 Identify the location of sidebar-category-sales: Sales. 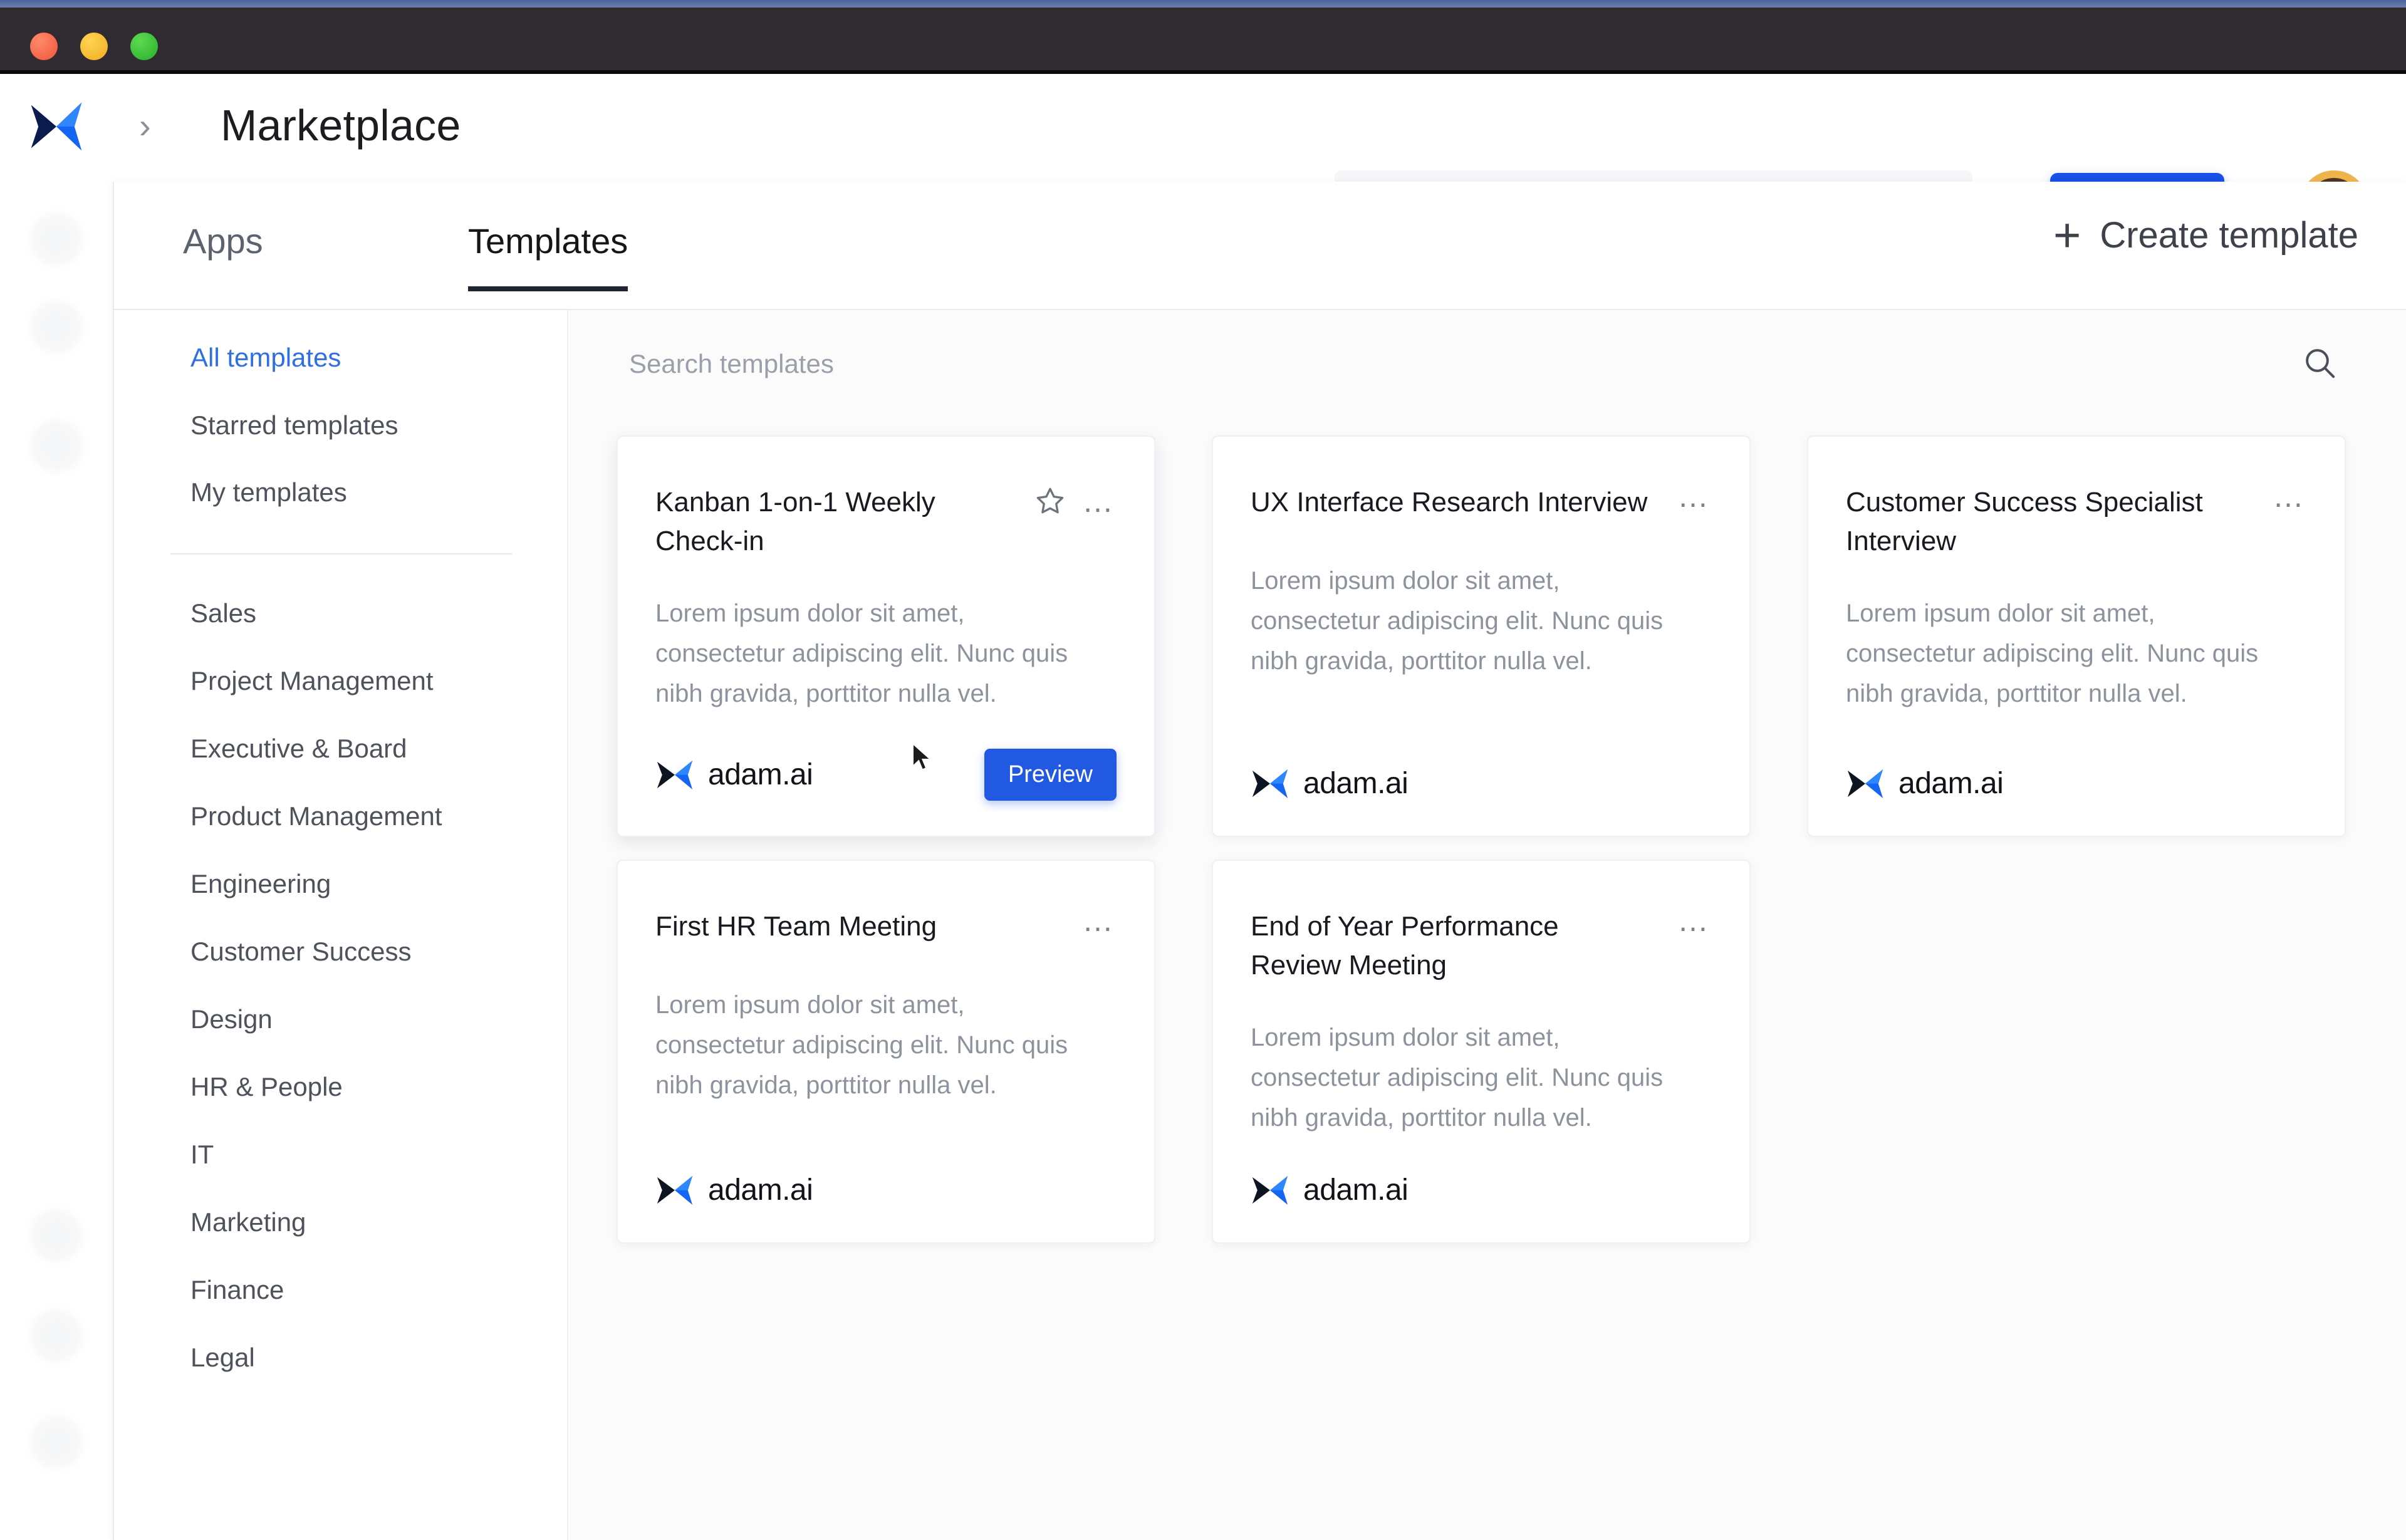
(223, 613).